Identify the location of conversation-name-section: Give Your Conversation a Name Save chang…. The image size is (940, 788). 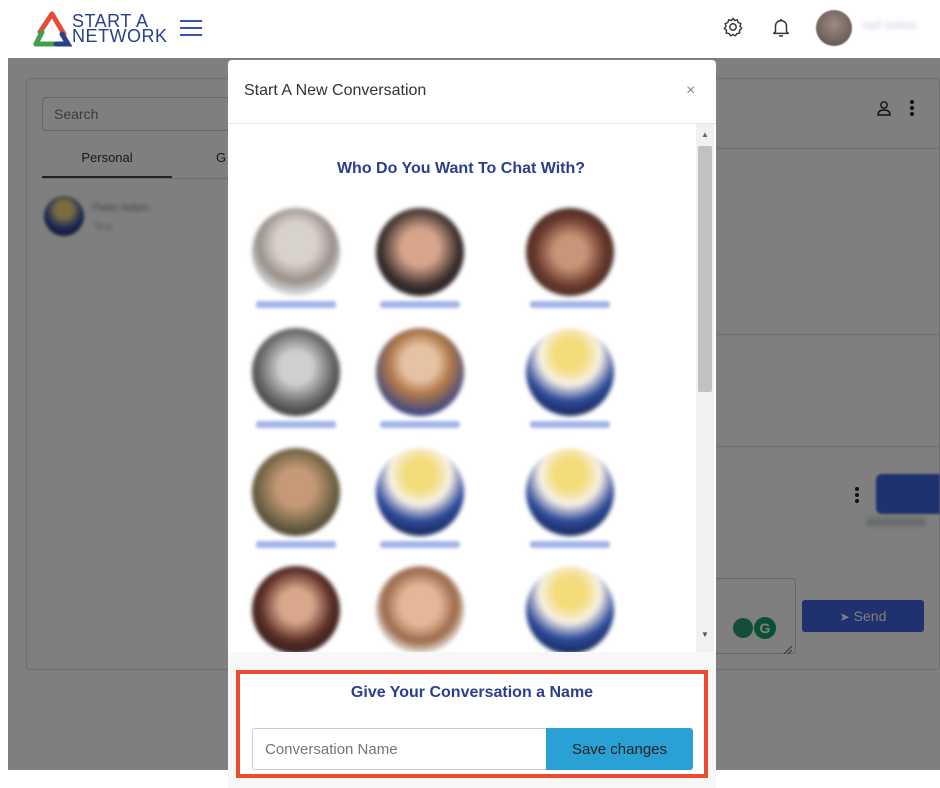
(472, 724).